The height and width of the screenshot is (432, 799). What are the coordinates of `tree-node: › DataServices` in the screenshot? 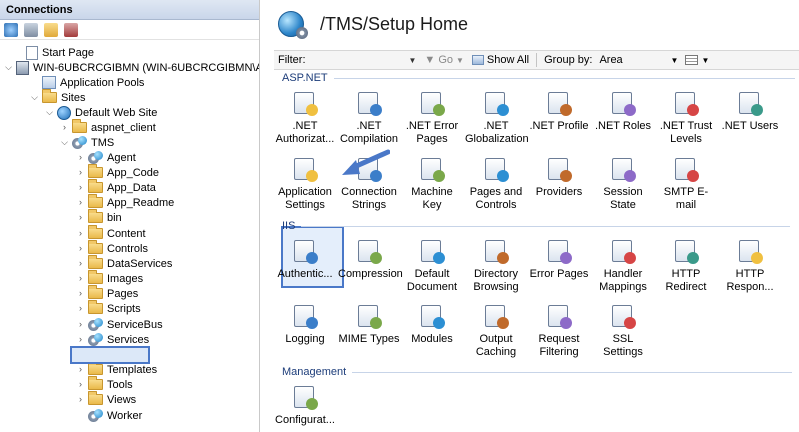 It's located at (124, 263).